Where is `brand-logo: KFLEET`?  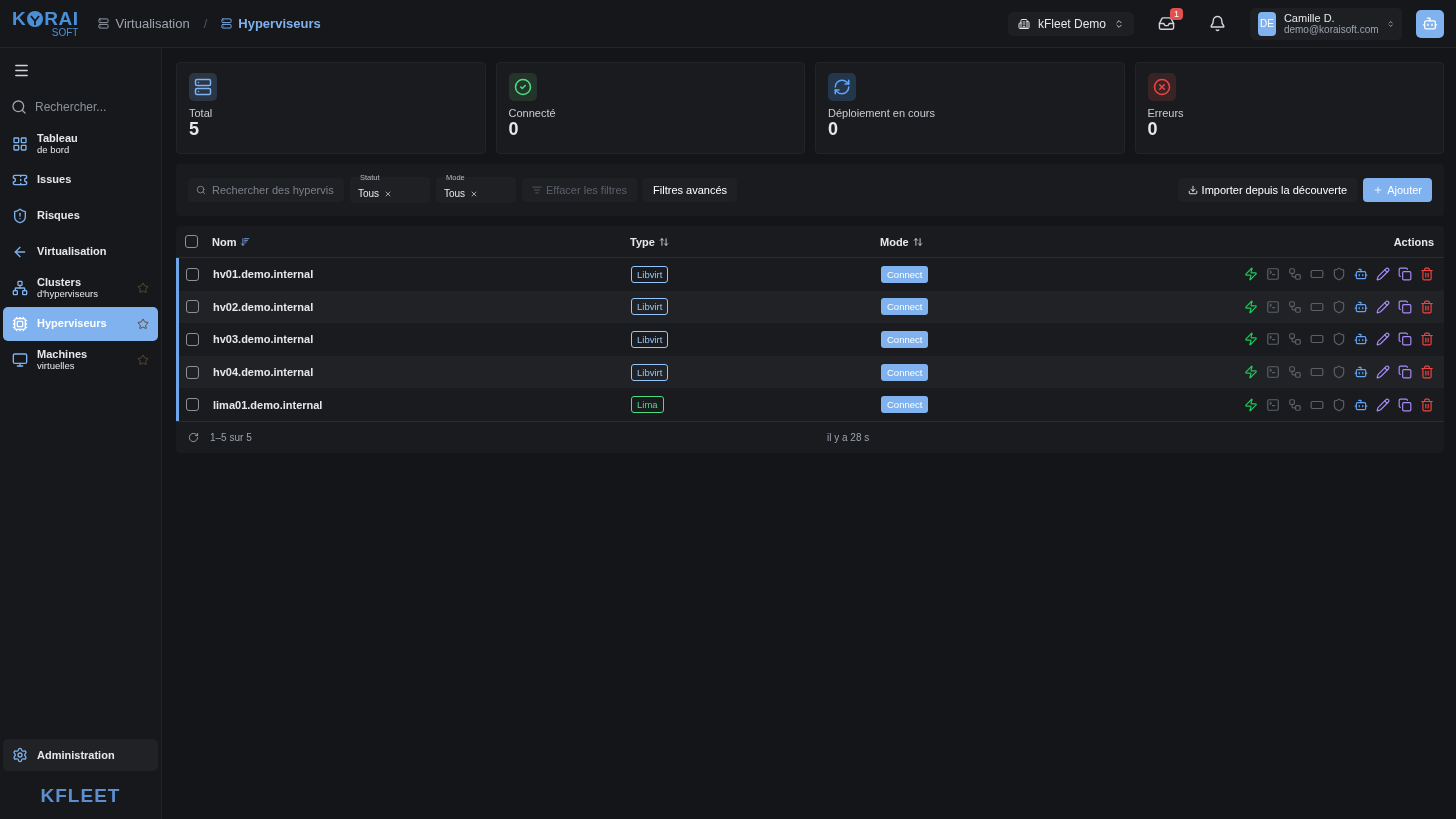 brand-logo: KFLEET is located at coordinates (80, 796).